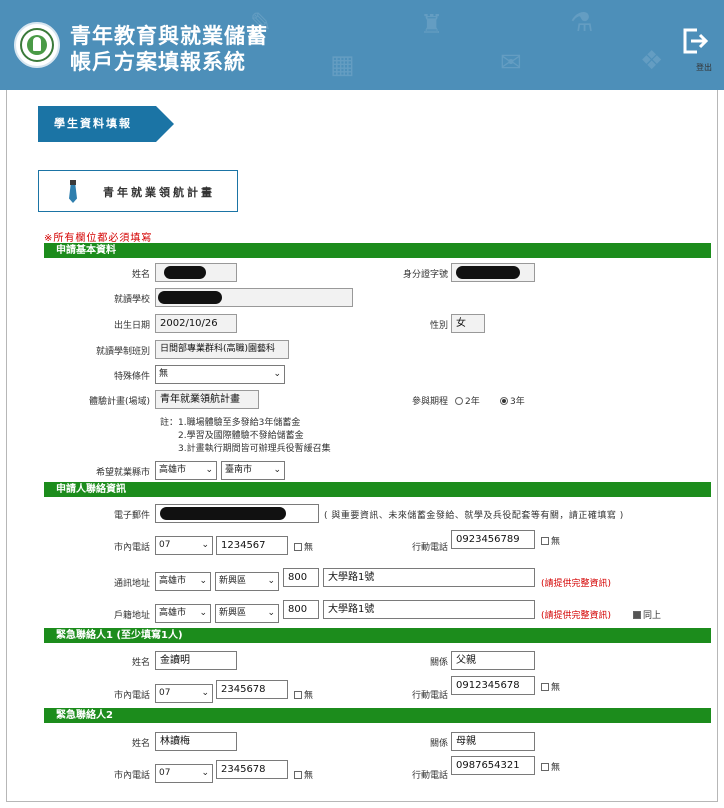 This screenshot has width=724, height=808. Describe the element at coordinates (252, 689) in the screenshot. I see `emergency1-phone-field: 2345678` at that location.